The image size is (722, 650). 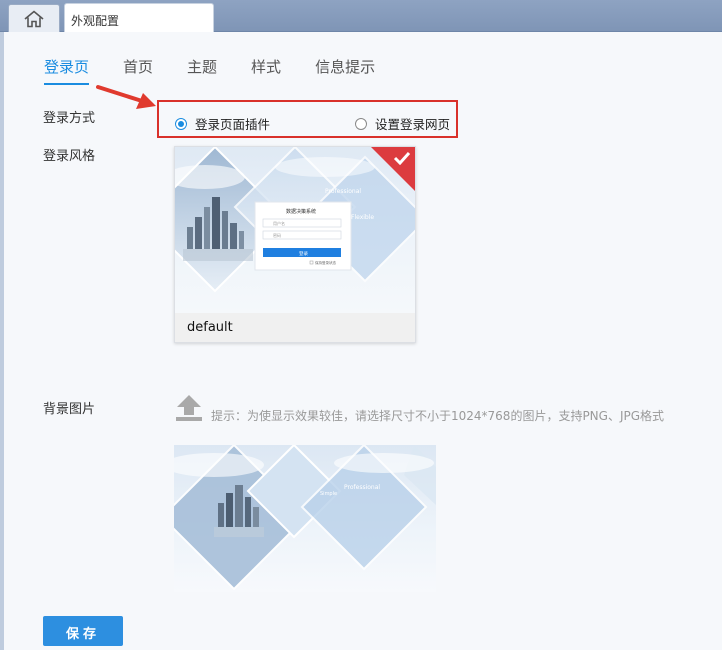 What do you see at coordinates (345, 70) in the screenshot?
I see `tab-info-prompt: 信息提示` at bounding box center [345, 70].